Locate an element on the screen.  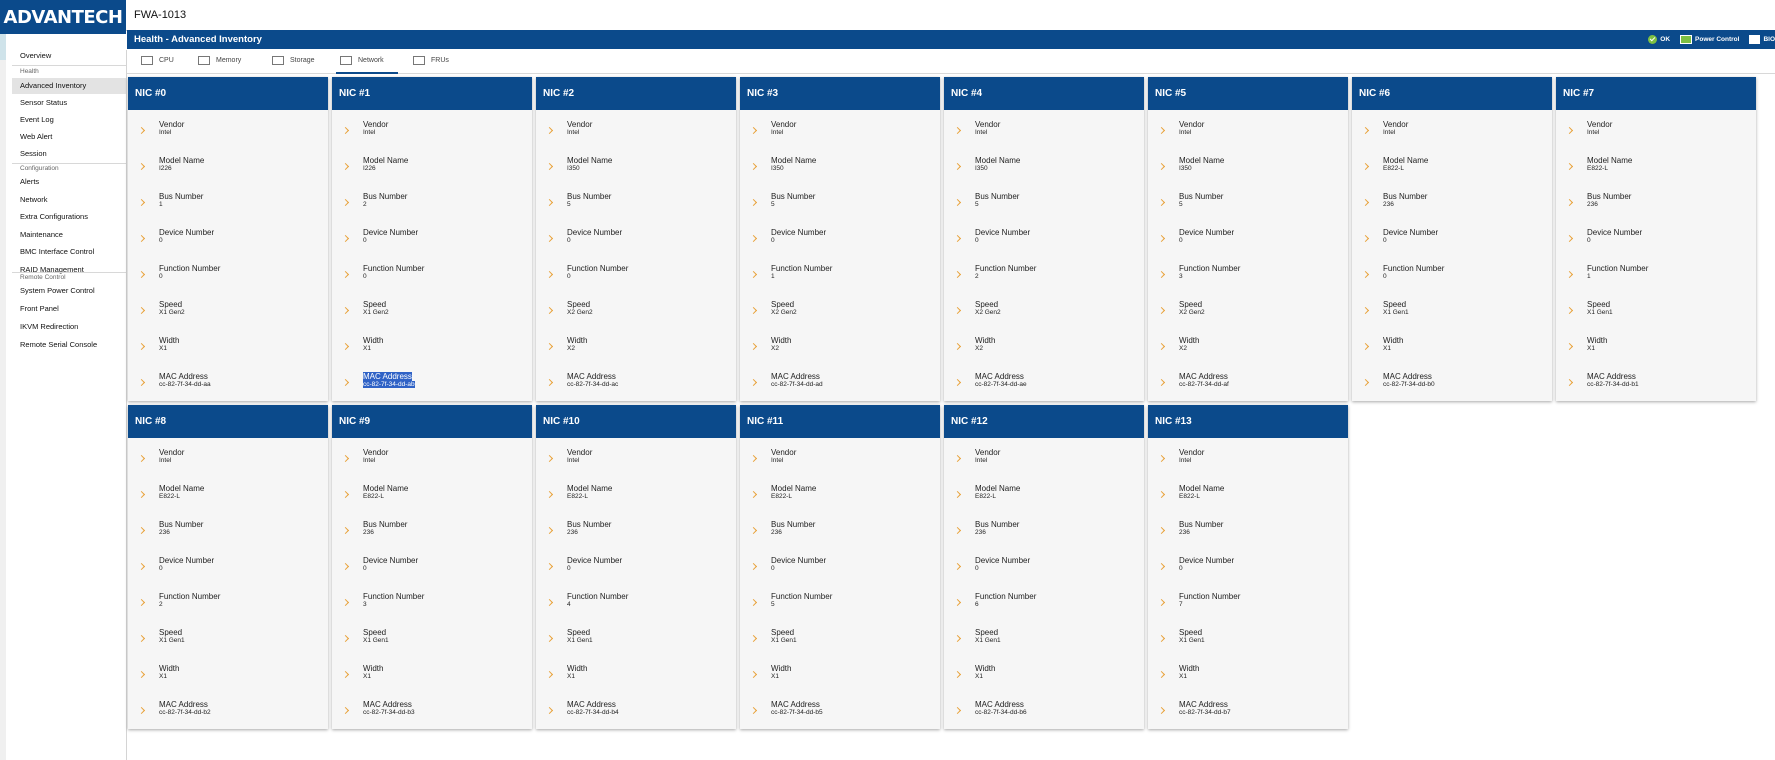
nic-field-function: Function Number 5 is located at coordinates (840, 608).